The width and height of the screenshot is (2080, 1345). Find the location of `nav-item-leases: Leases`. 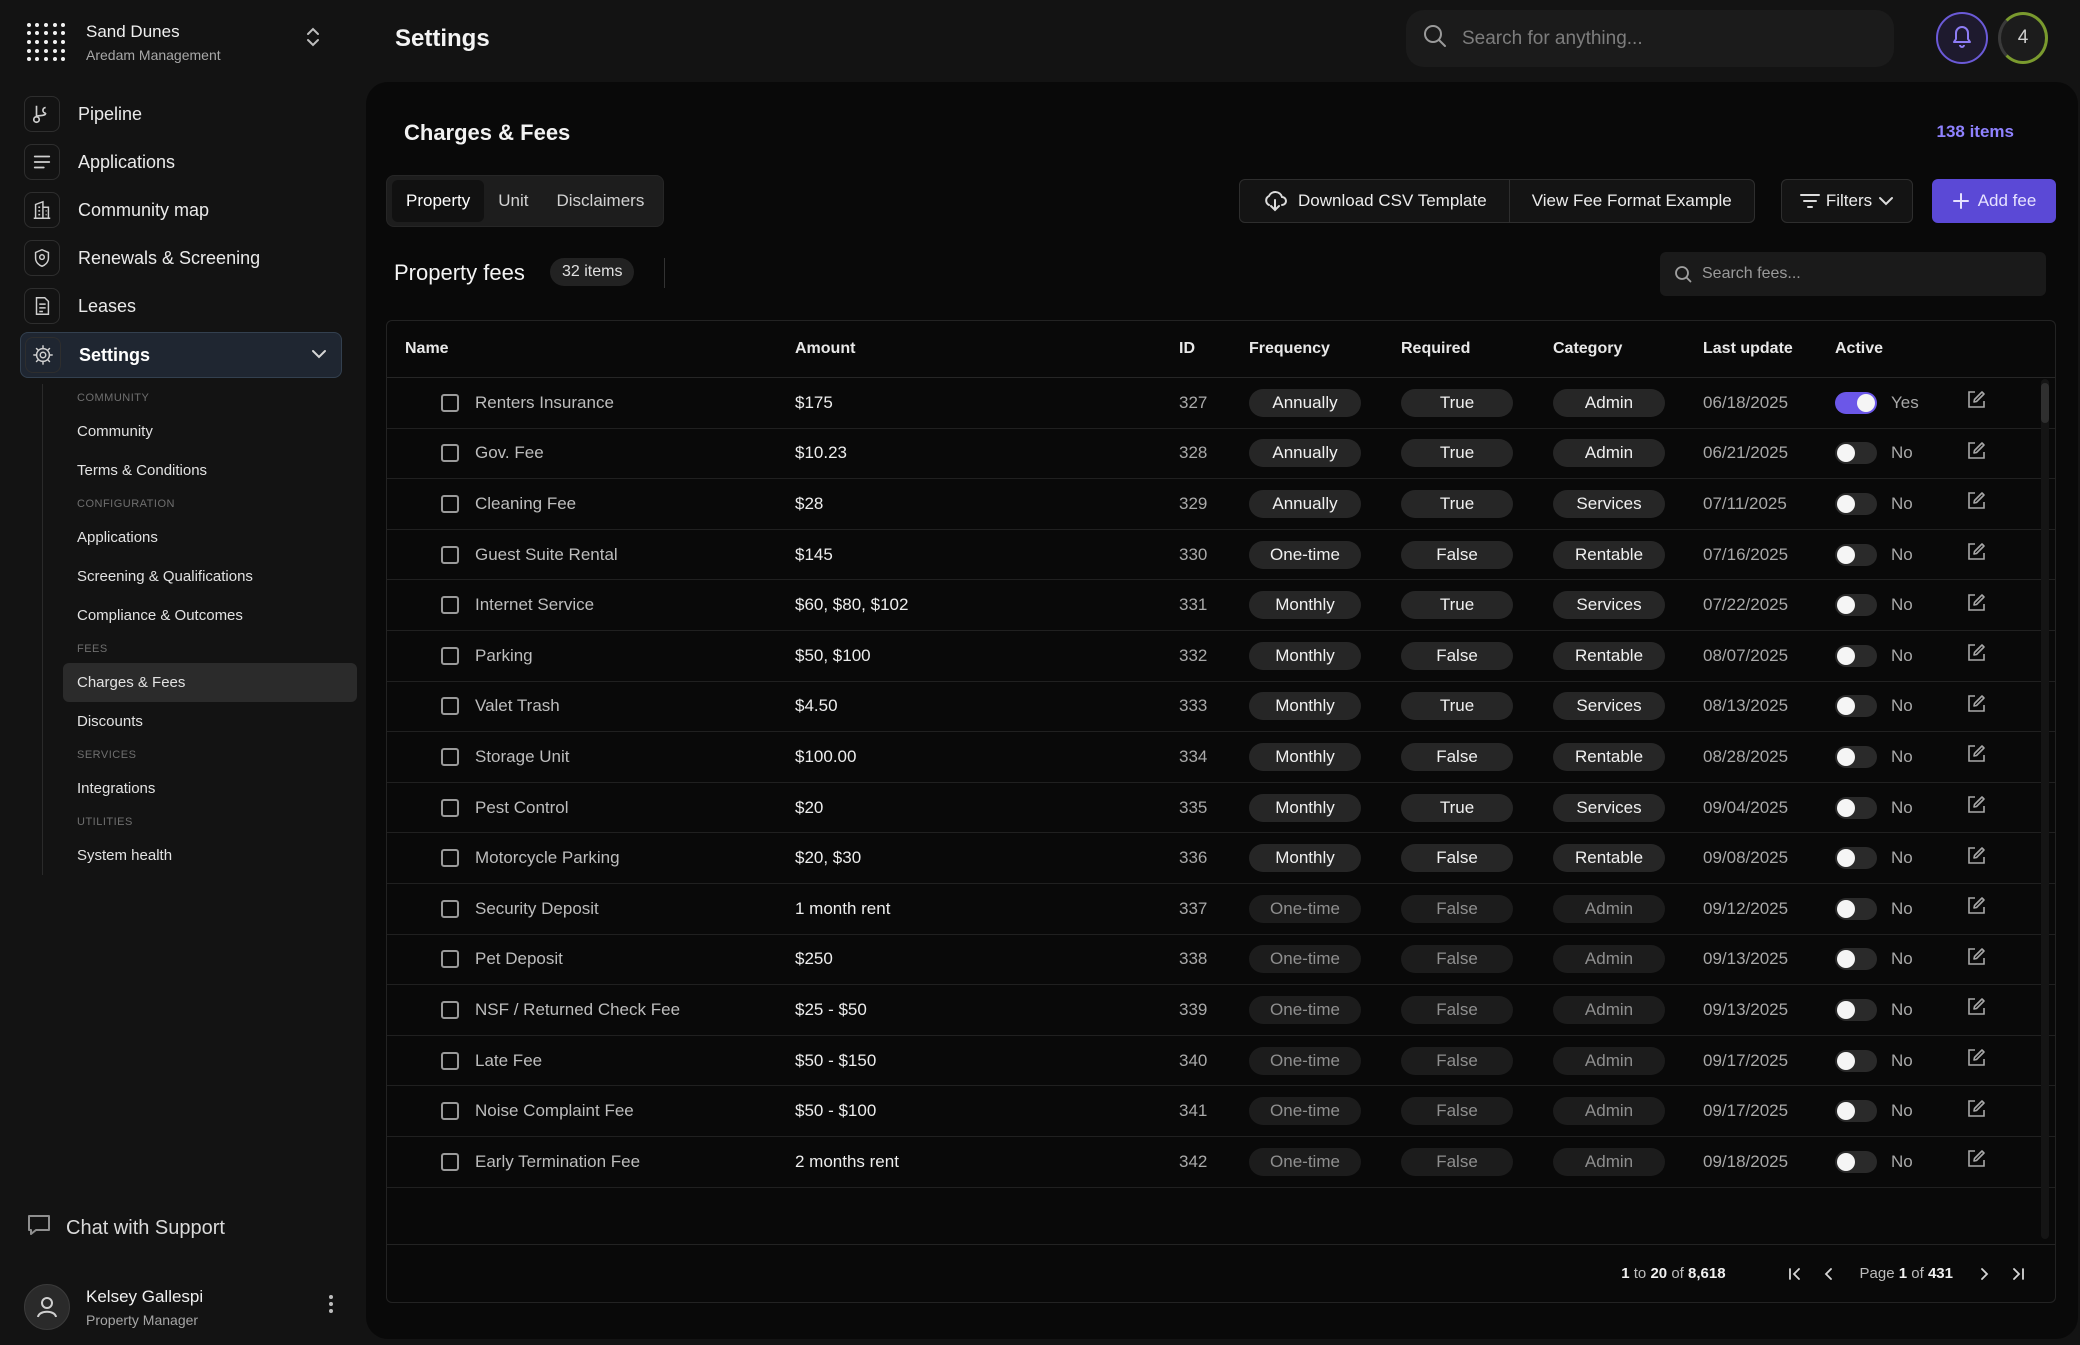

nav-item-leases: Leases is located at coordinates (181, 306).